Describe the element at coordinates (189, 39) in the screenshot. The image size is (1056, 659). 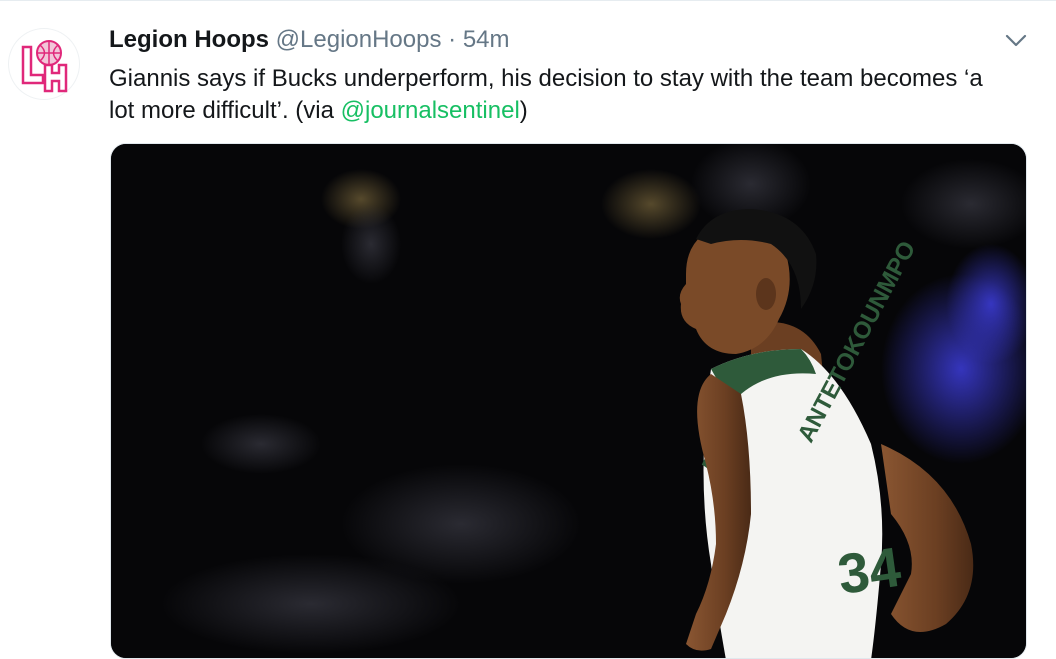
I see `author-name: Legion Hoops` at that location.